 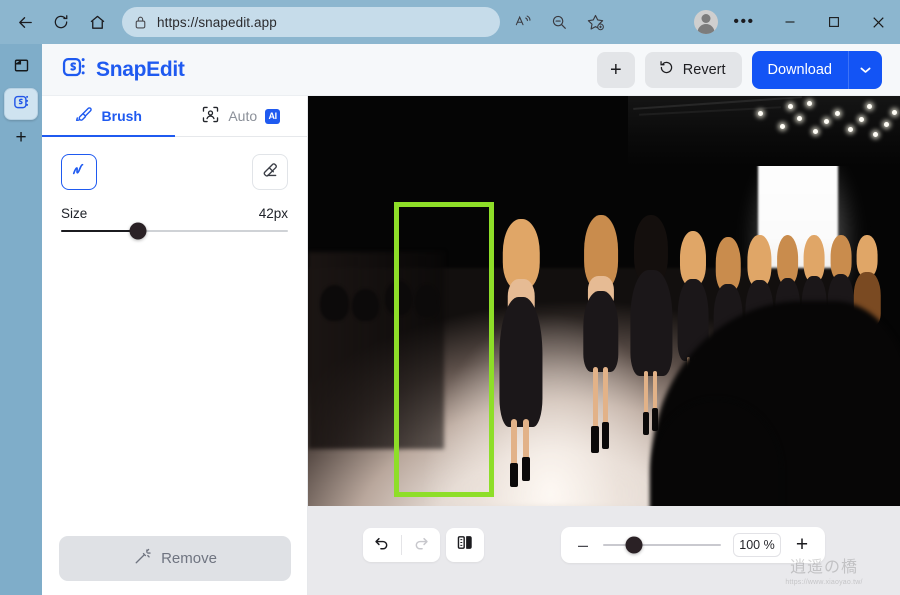 What do you see at coordinates (210, 116) in the screenshot?
I see `face-detect-icon` at bounding box center [210, 116].